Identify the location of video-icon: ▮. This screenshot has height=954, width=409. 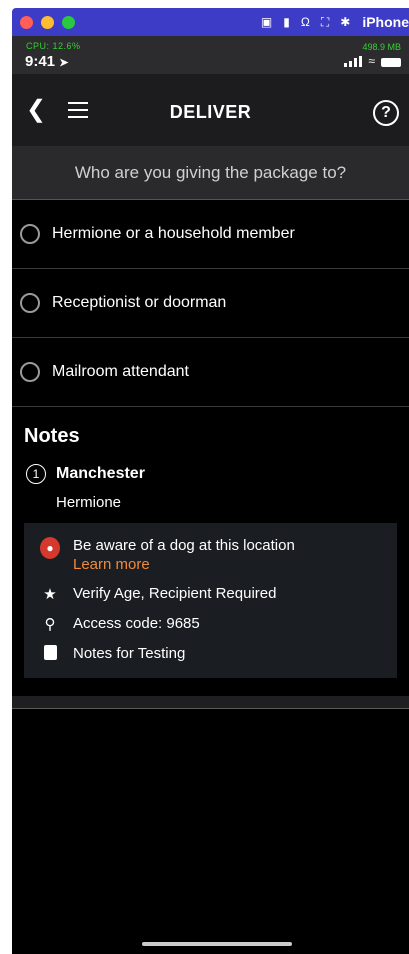
(286, 22).